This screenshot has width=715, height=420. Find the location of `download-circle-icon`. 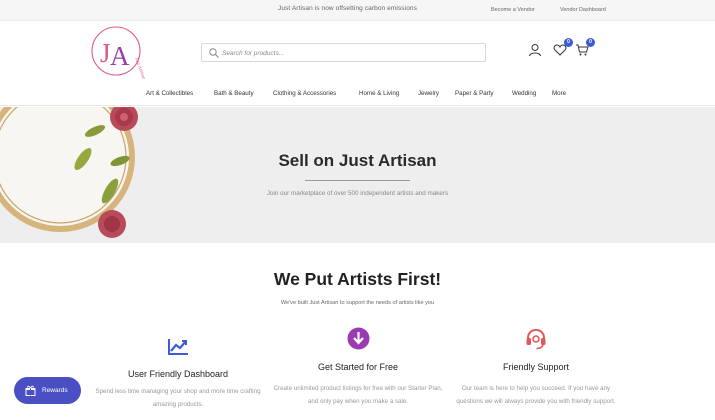

download-circle-icon is located at coordinates (358, 338).